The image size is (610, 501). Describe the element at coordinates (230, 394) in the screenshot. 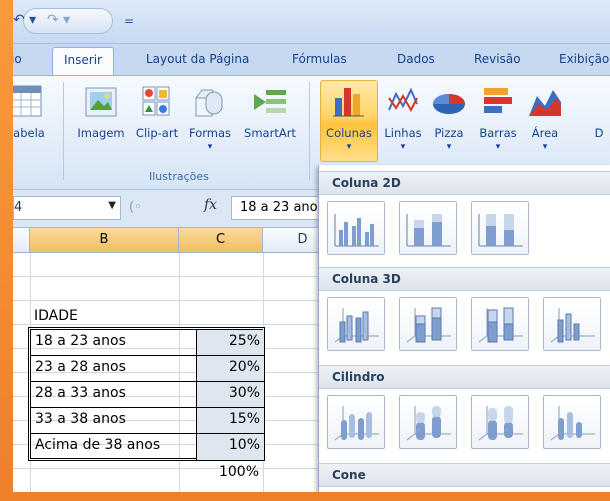

I see `cell-value: 30%` at that location.